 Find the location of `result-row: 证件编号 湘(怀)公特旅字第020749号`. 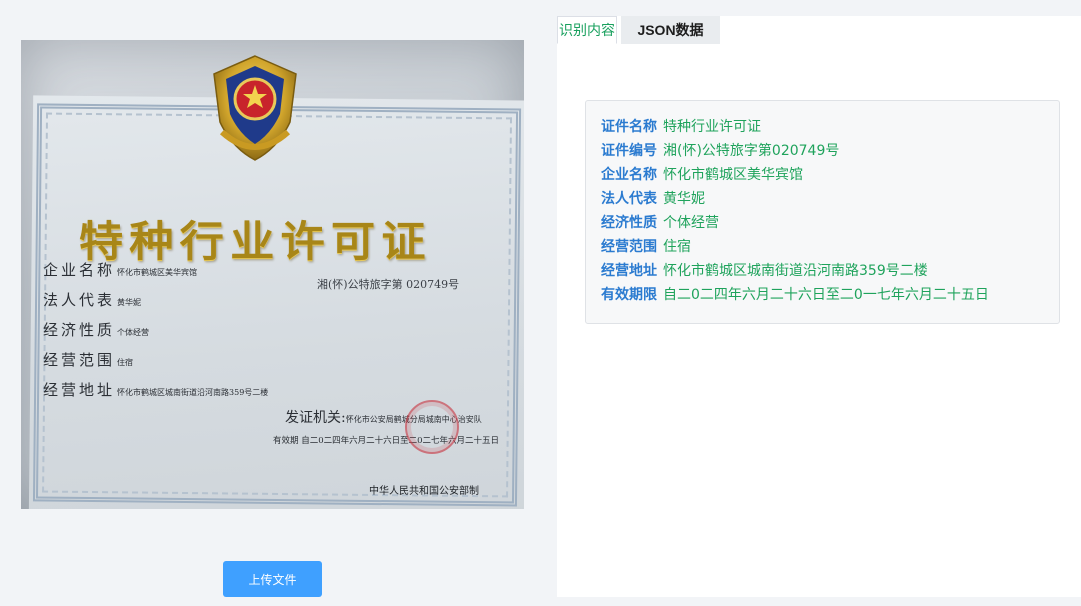

result-row: 证件编号 湘(怀)公特旅字第020749号 is located at coordinates (830, 151).